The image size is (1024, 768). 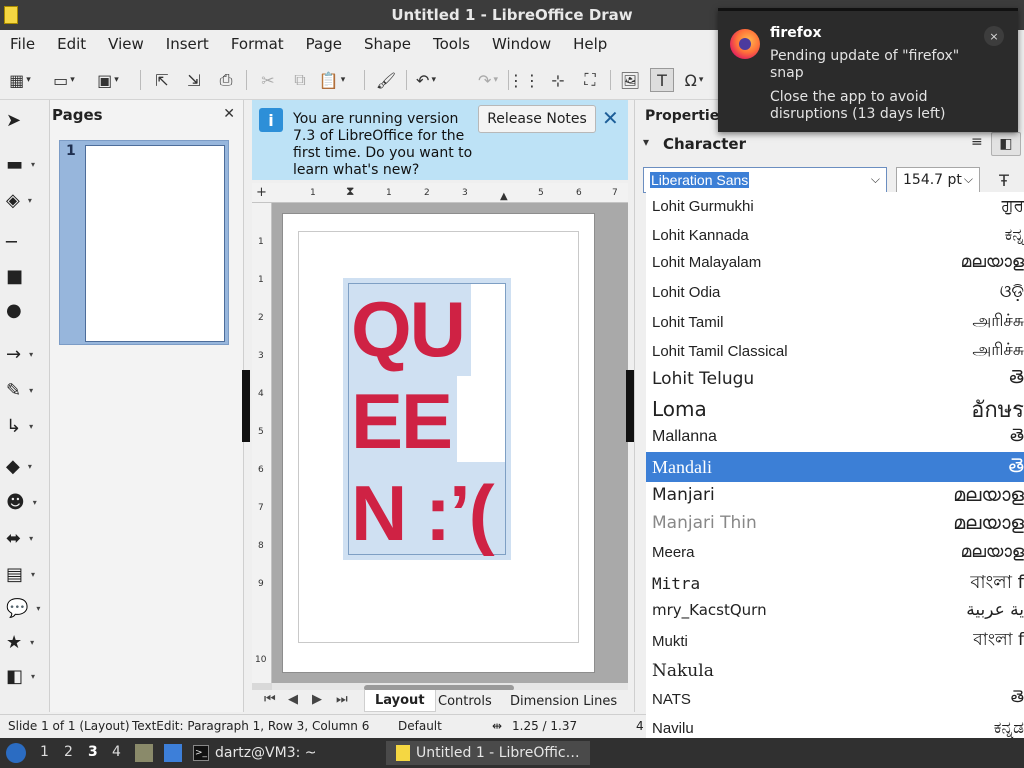 What do you see at coordinates (630, 80) in the screenshot?
I see `insert-image-icon: 🖼` at bounding box center [630, 80].